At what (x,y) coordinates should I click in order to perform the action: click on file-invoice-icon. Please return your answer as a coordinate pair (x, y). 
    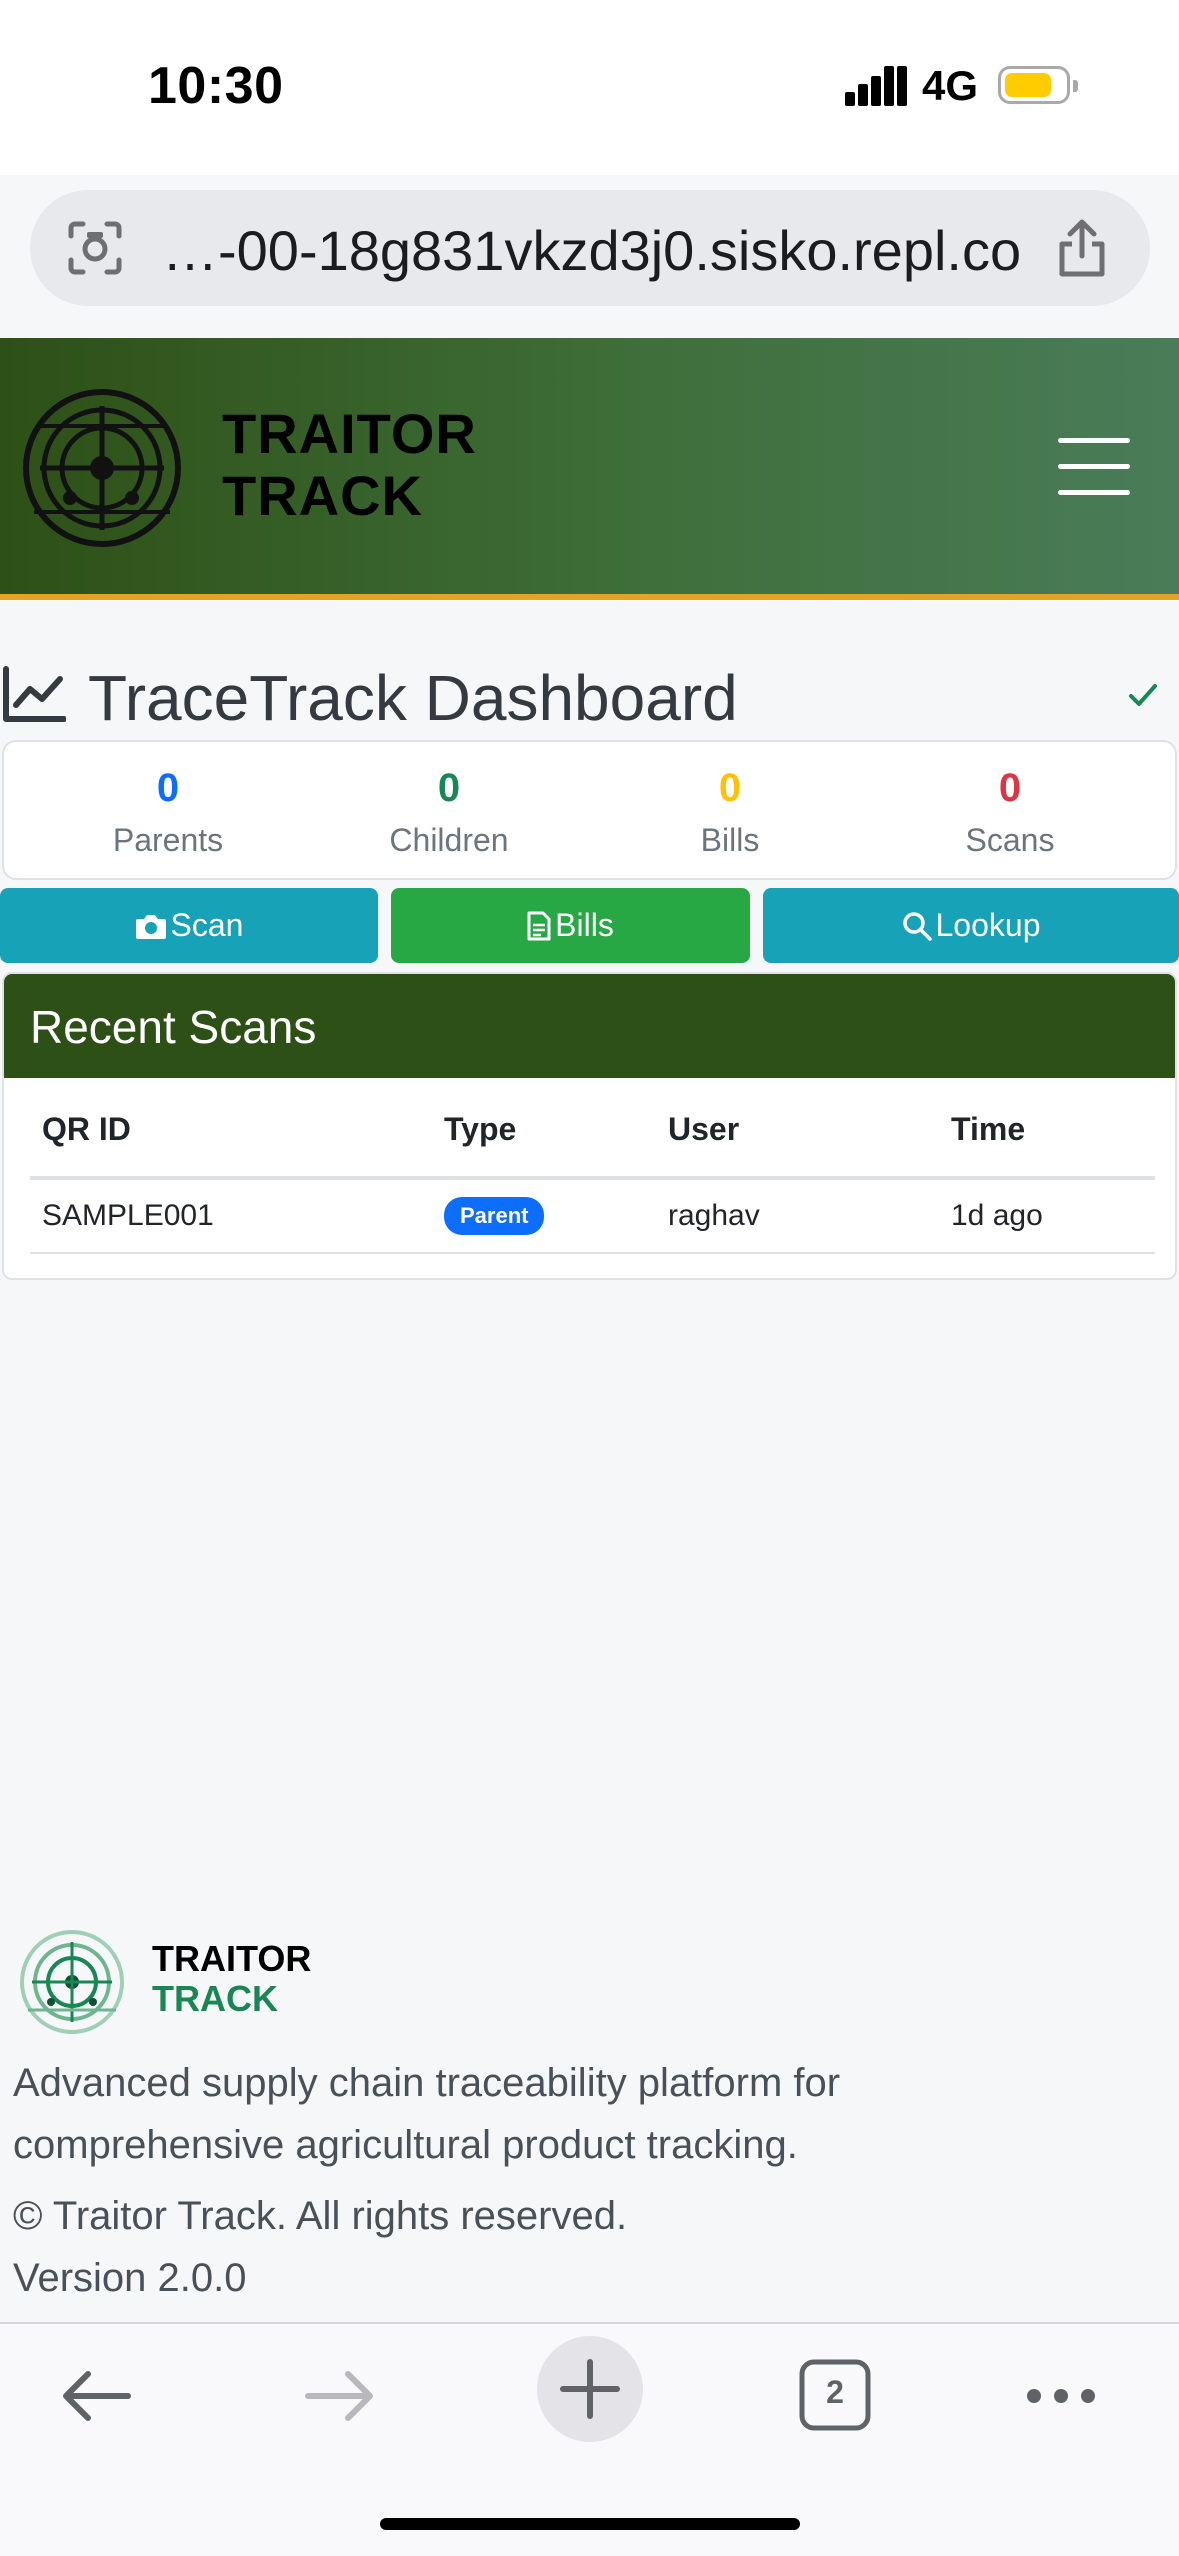
    Looking at the image, I should click on (539, 925).